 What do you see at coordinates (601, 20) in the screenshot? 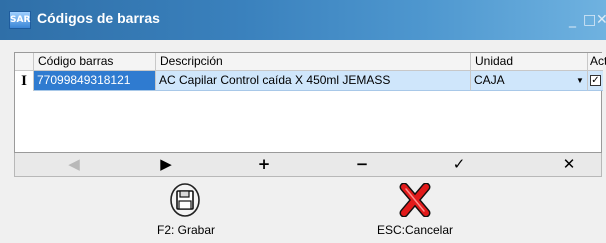
I see `close-icon: ✕` at bounding box center [601, 20].